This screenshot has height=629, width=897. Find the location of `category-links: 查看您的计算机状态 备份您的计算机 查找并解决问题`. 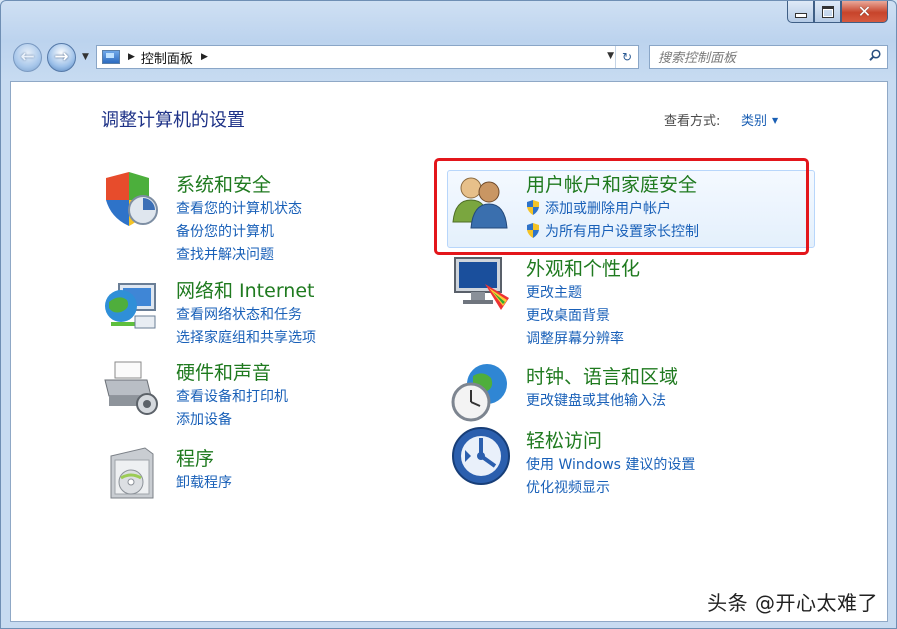

category-links: 查看您的计算机状态 备份您的计算机 查找并解决问题 is located at coordinates (239, 232).